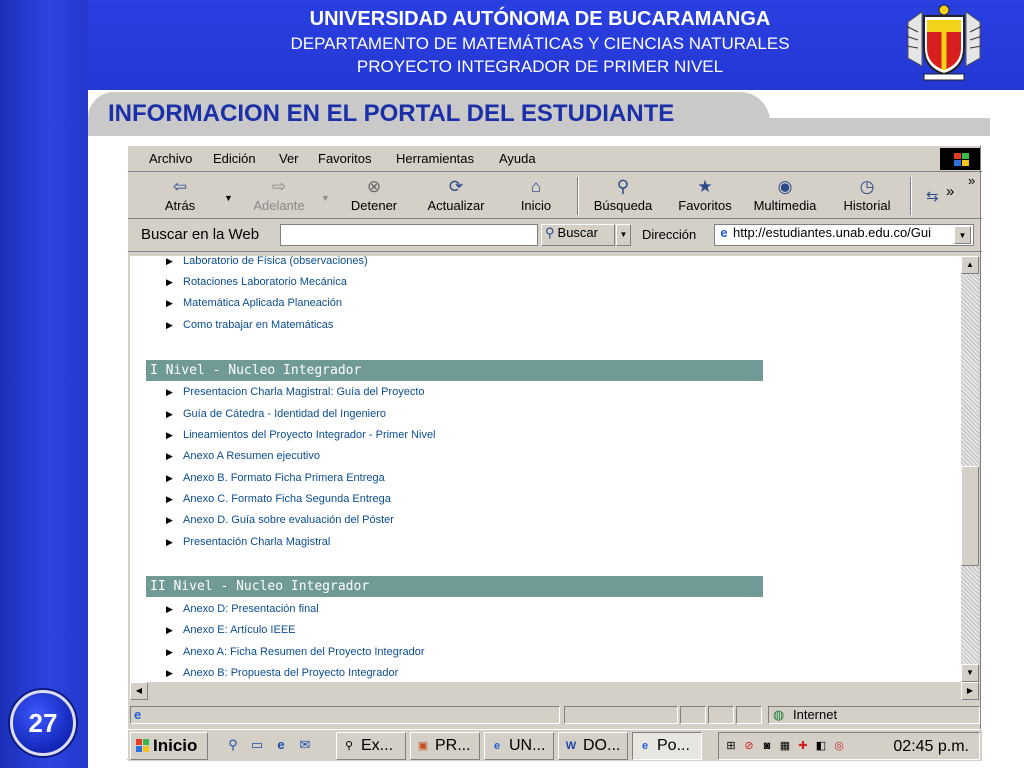 The height and width of the screenshot is (768, 1024). I want to click on taskbar-clock: 02:45 p.m., so click(931, 747).